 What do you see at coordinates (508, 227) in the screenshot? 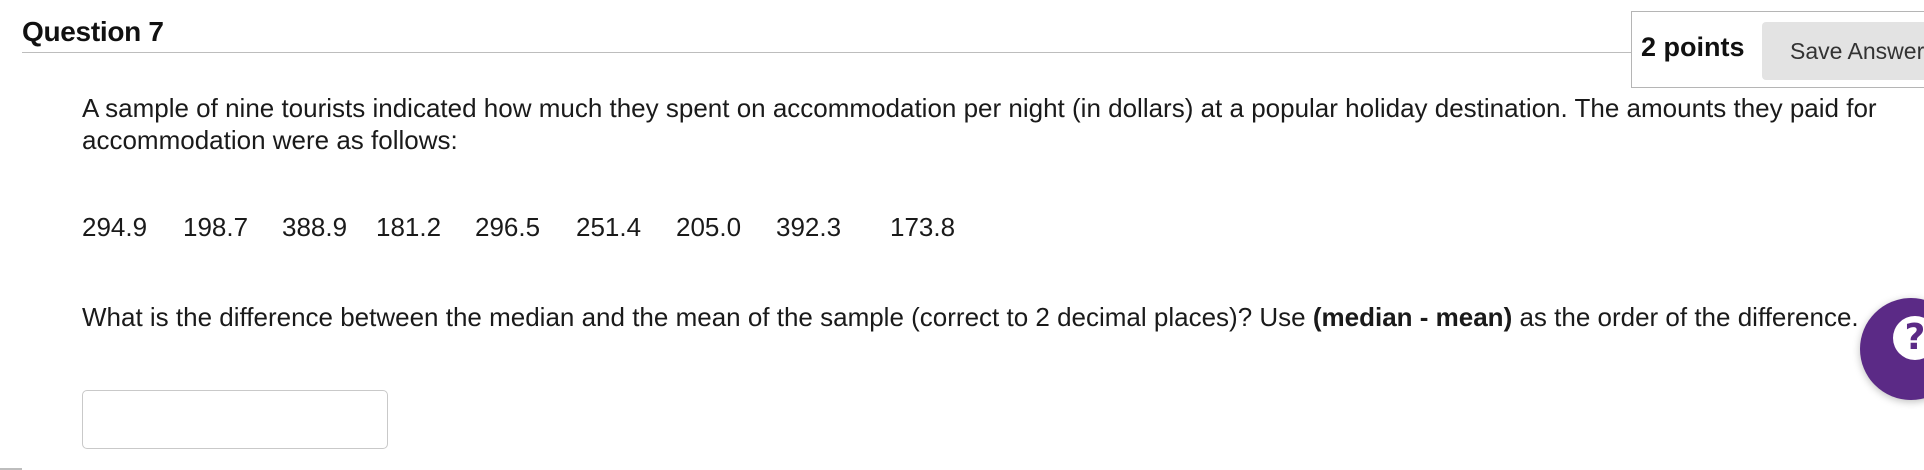
I see `data-value: 296.5` at bounding box center [508, 227].